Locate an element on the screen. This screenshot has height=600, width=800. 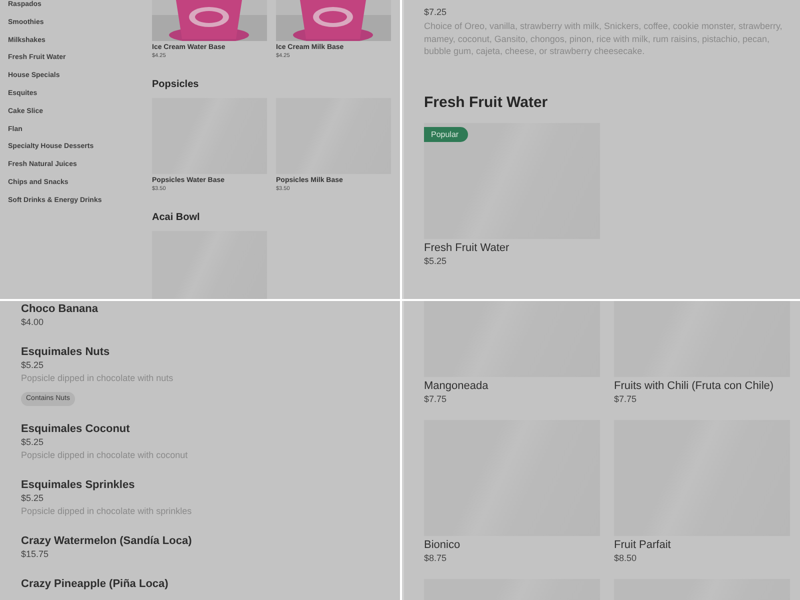
item-name: Esquimales Sprinkles is located at coordinates (78, 485).